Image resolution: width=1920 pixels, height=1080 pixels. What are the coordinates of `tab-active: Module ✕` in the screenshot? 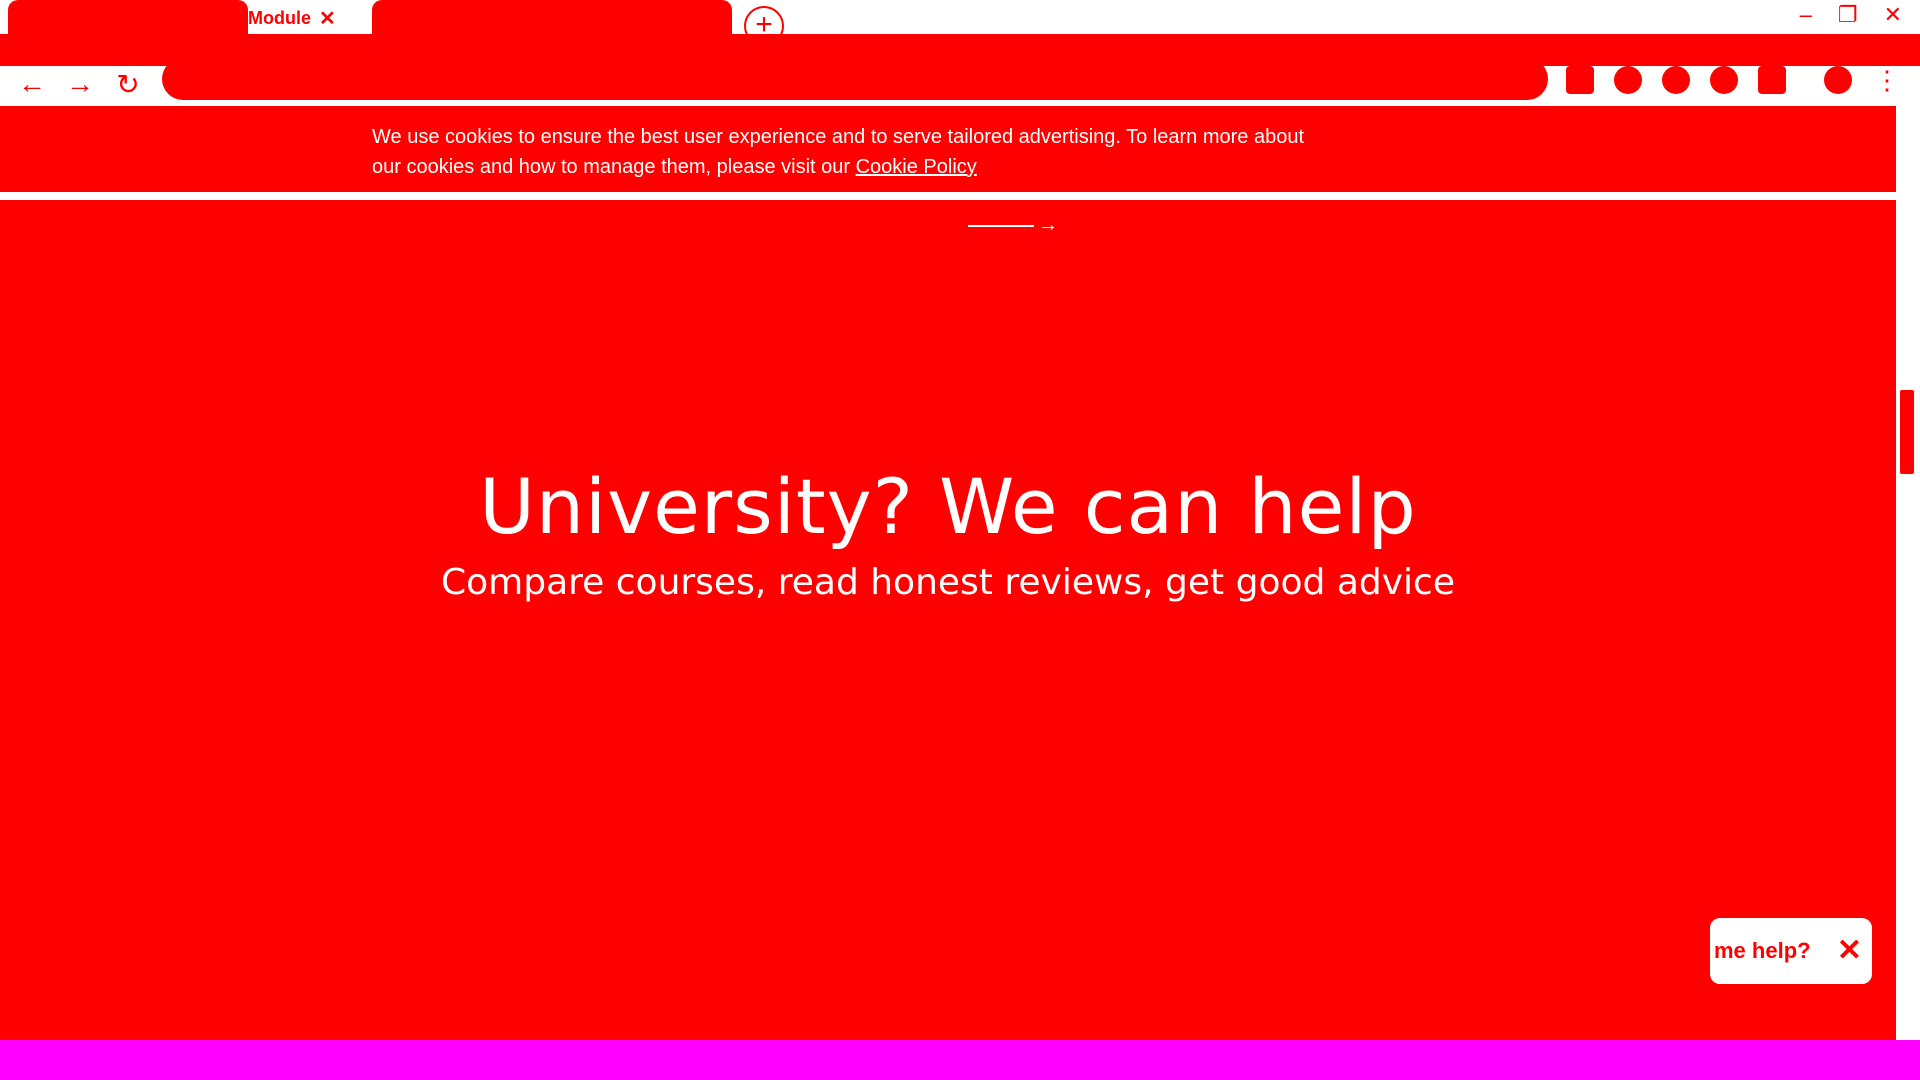 It's located at (292, 18).